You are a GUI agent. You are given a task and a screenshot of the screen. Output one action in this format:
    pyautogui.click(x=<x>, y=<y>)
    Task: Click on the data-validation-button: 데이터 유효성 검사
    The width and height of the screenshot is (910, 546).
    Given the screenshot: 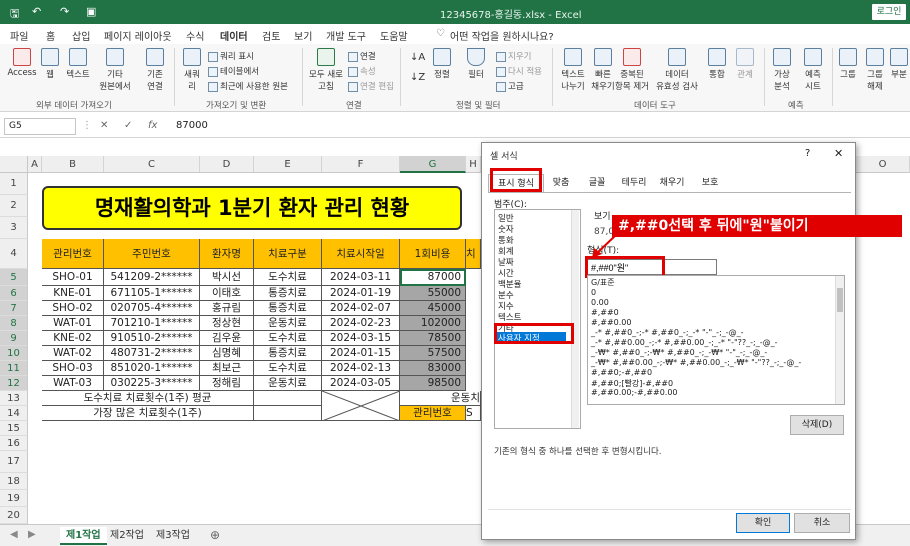 What is the action you would take?
    pyautogui.click(x=677, y=70)
    